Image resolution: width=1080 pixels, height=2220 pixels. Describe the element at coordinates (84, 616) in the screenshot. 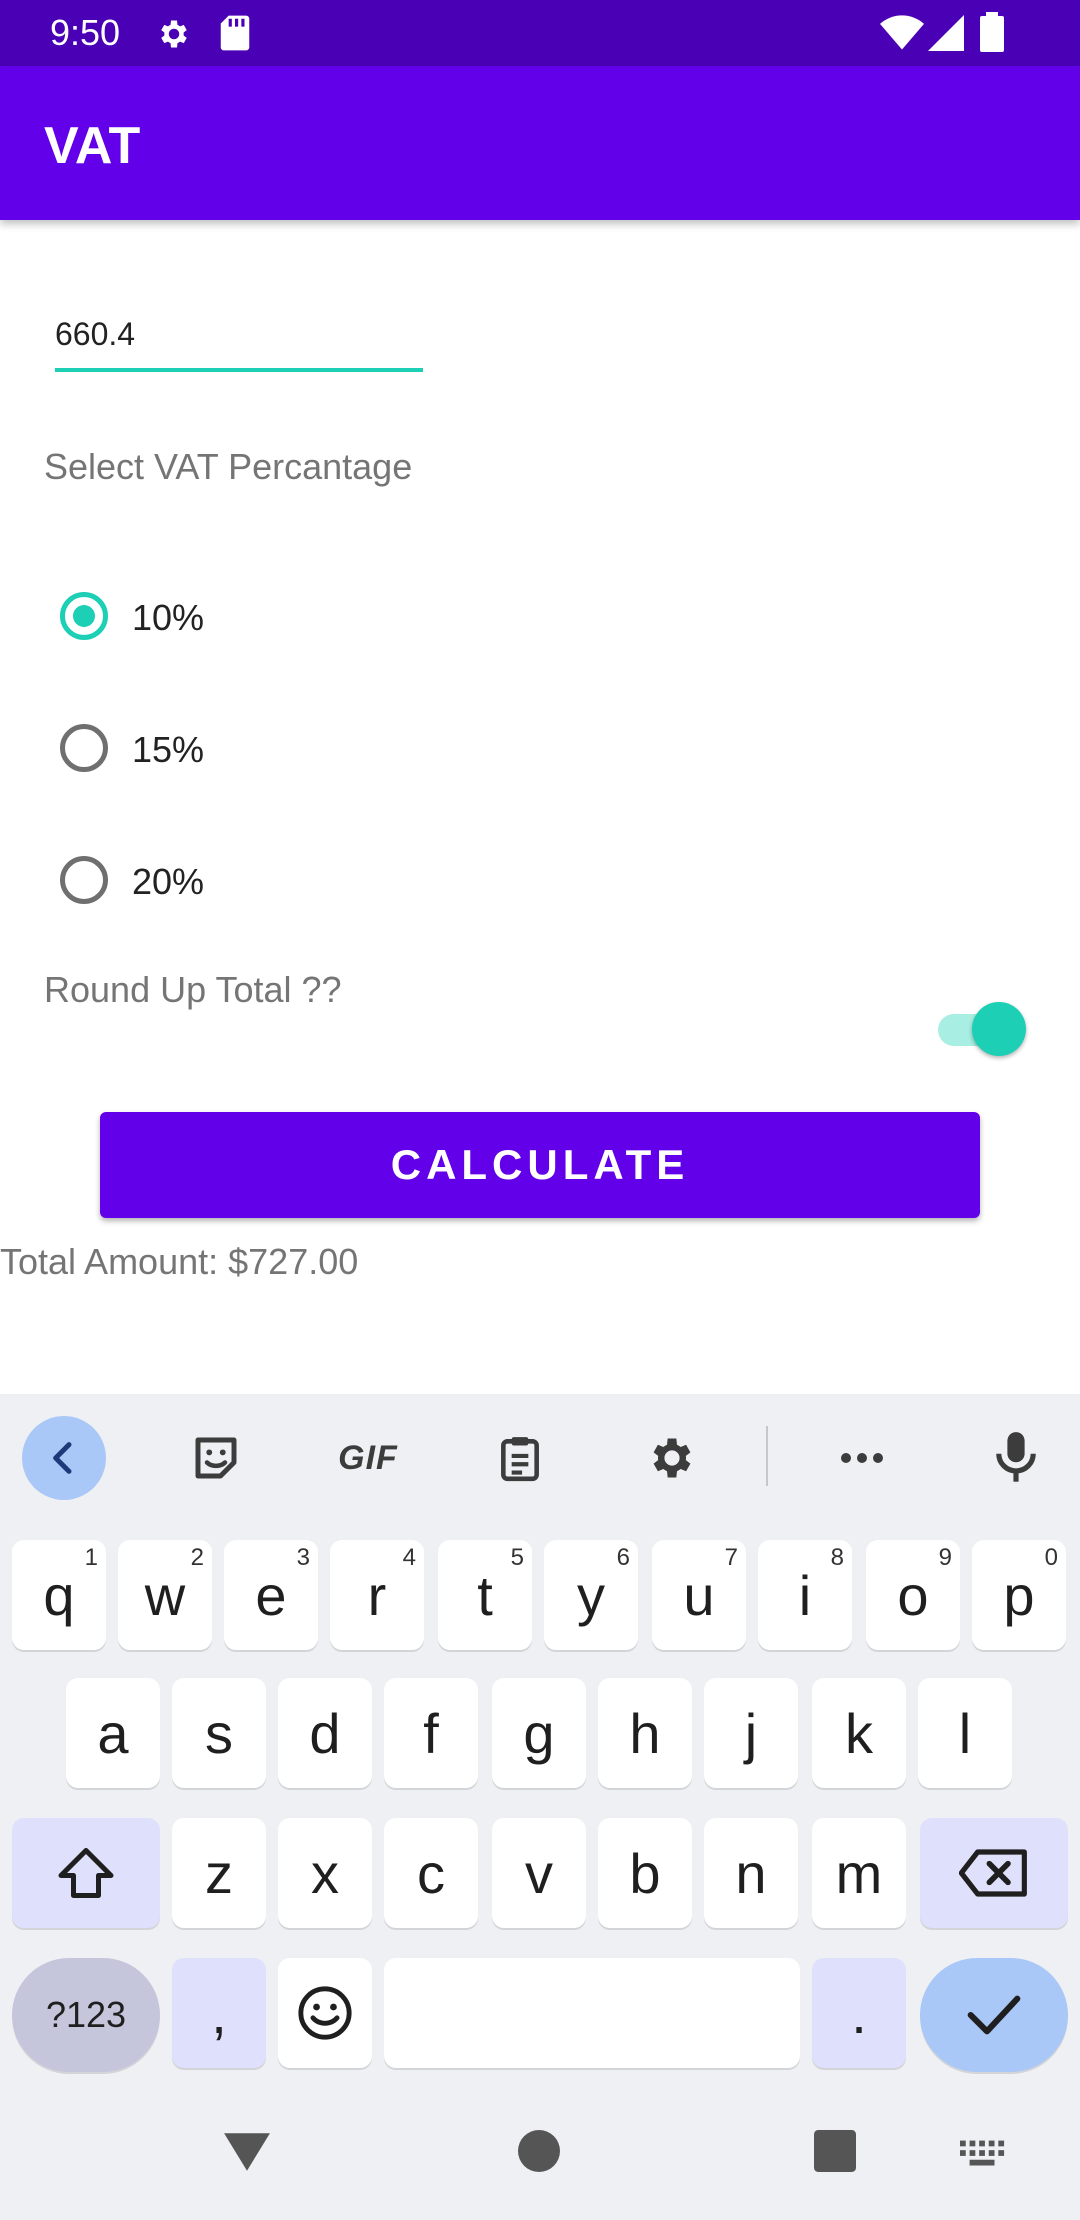

I see `radio-button-selected-icon` at that location.